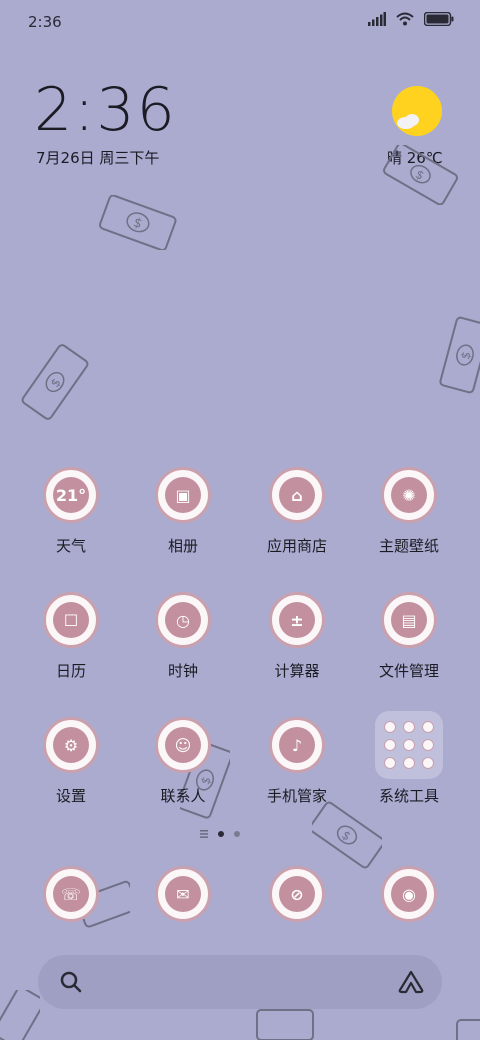  I want to click on assistant-icon, so click(411, 982).